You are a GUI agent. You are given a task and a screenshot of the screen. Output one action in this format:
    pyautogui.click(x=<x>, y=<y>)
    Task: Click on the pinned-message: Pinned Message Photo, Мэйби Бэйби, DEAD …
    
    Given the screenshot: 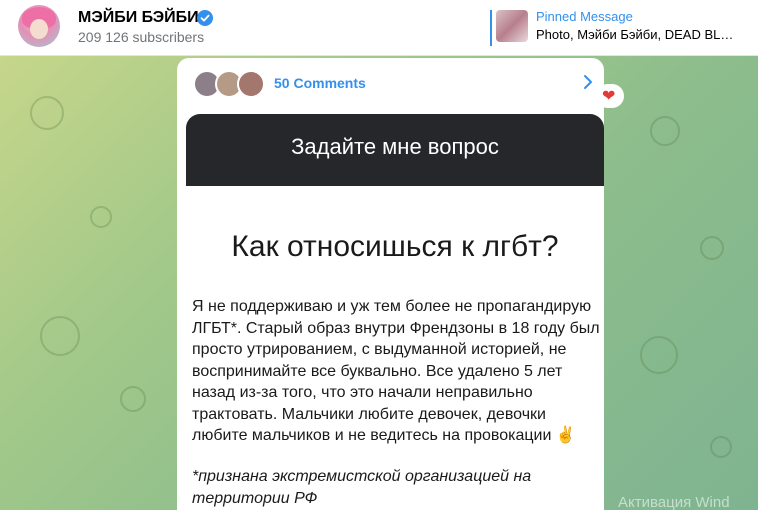 What is the action you would take?
    pyautogui.click(x=620, y=28)
    